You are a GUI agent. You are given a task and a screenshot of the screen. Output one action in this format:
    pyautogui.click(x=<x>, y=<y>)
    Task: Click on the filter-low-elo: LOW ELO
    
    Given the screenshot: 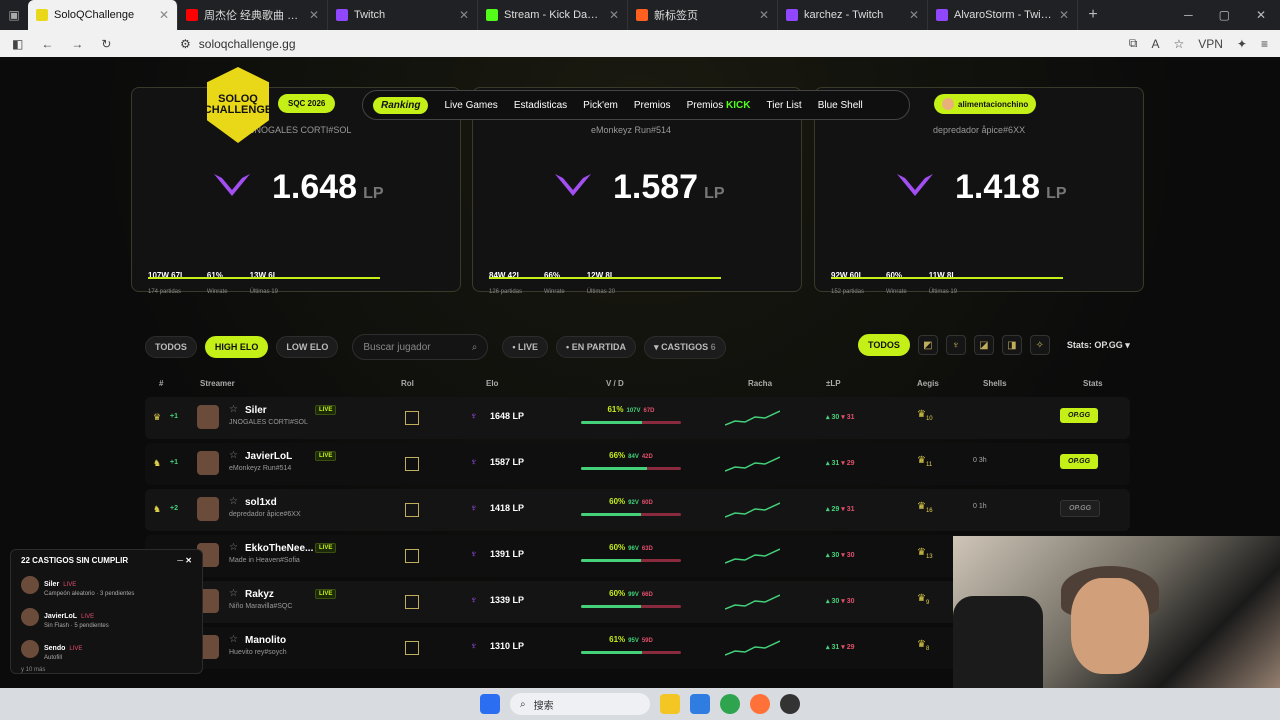 What is the action you would take?
    pyautogui.click(x=307, y=347)
    